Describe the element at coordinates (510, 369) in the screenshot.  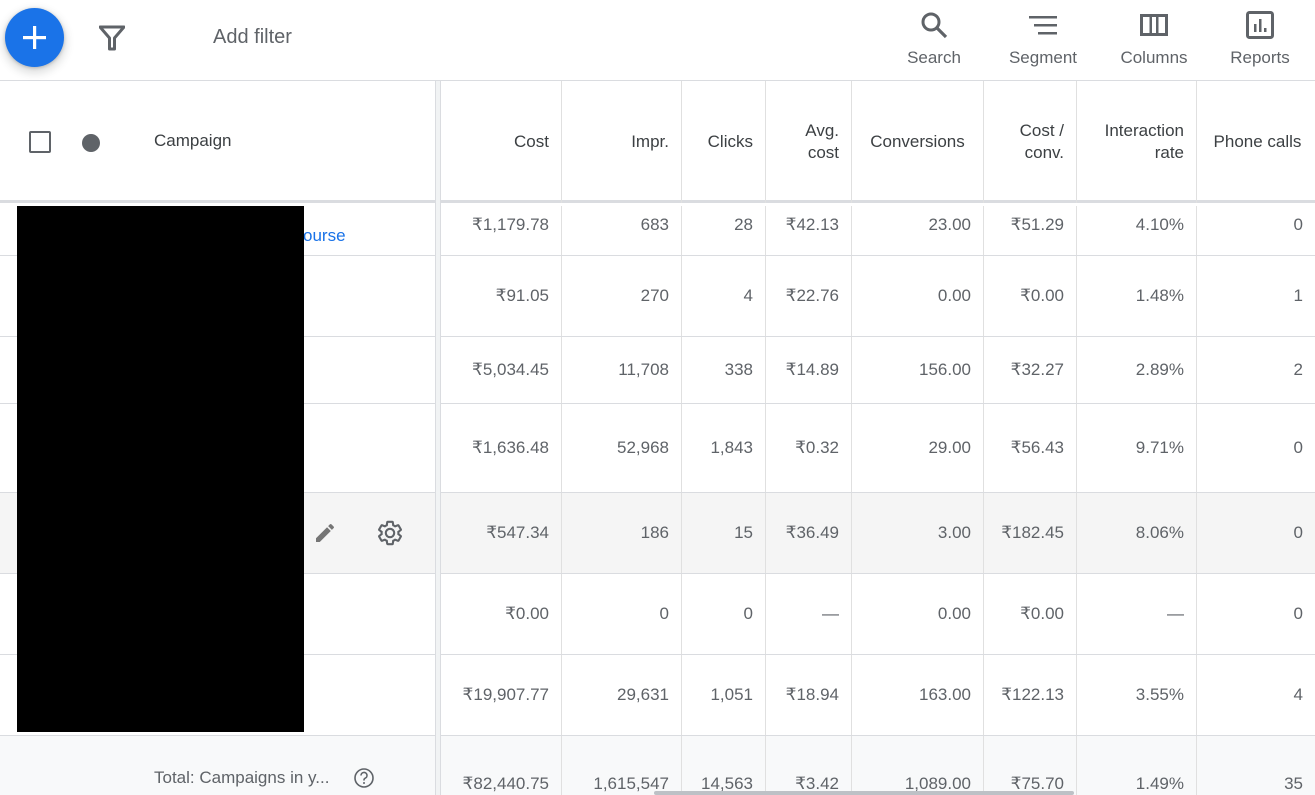
I see `cell-cost: ₹5,034.45` at that location.